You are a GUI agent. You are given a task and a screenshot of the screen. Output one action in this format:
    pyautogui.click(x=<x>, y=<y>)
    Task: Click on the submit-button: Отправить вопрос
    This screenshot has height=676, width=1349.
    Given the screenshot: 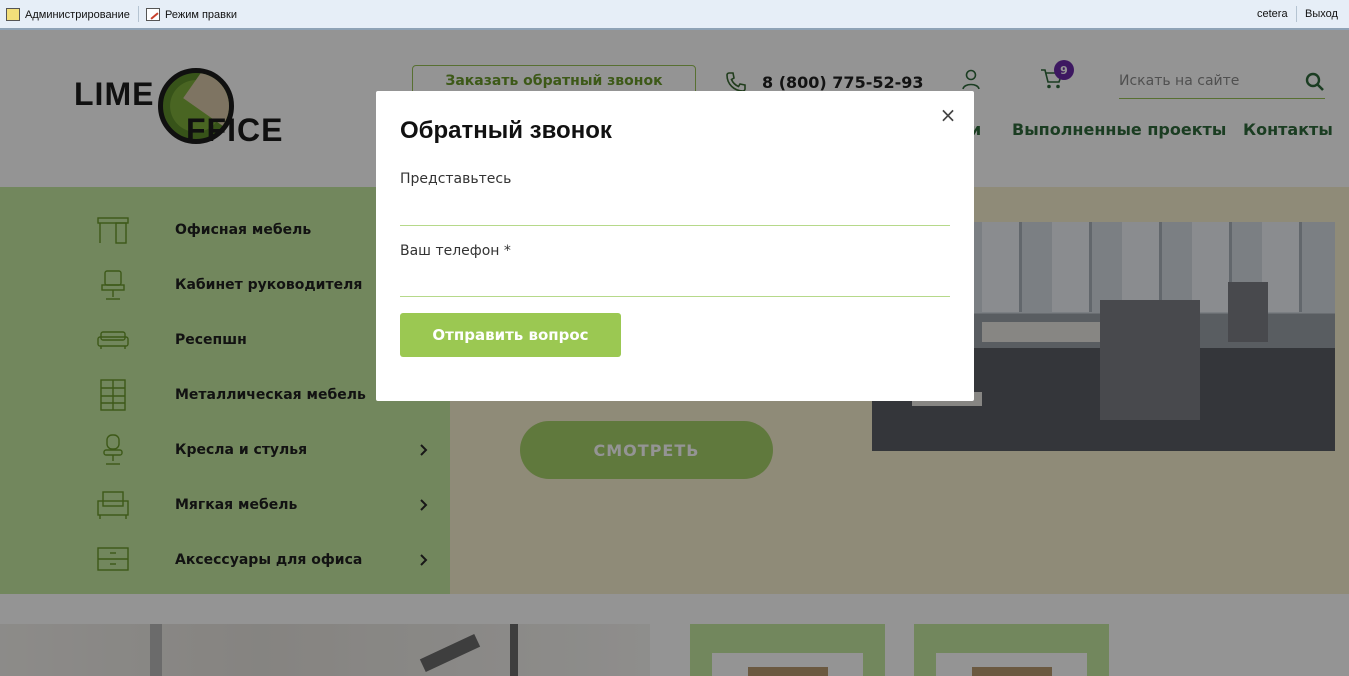 What is the action you would take?
    pyautogui.click(x=510, y=335)
    